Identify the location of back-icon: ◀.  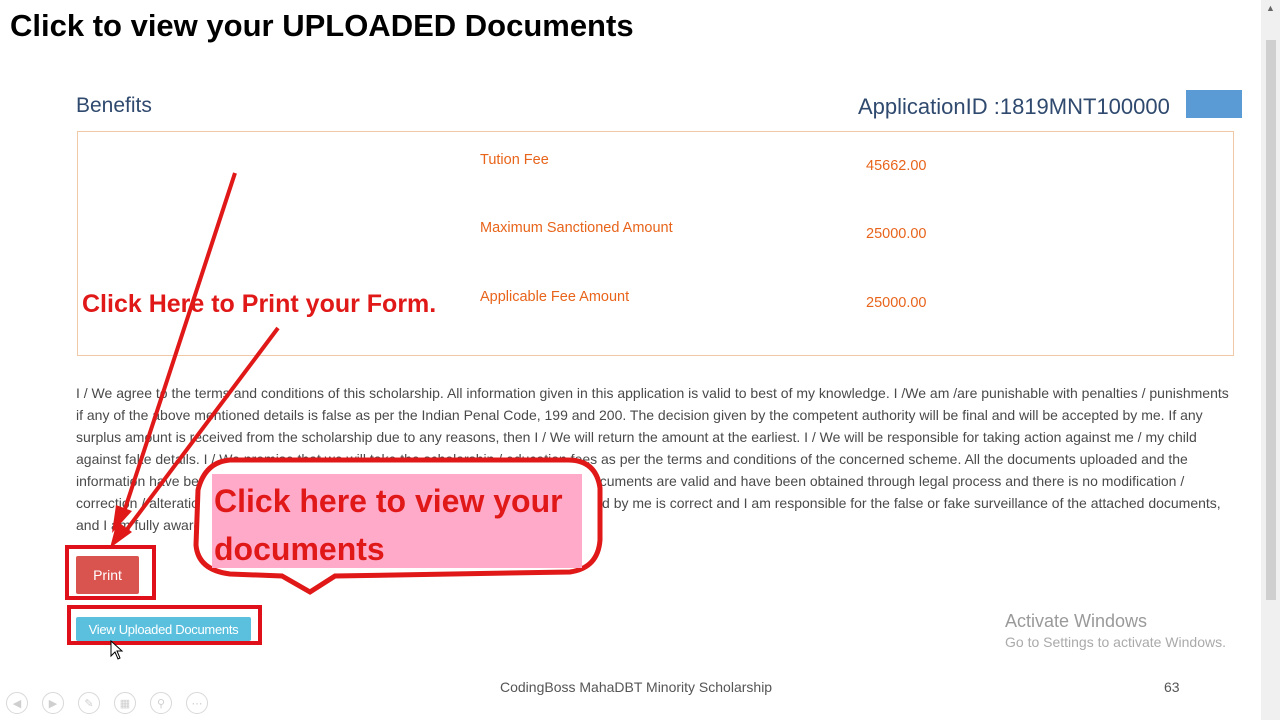
(17, 703).